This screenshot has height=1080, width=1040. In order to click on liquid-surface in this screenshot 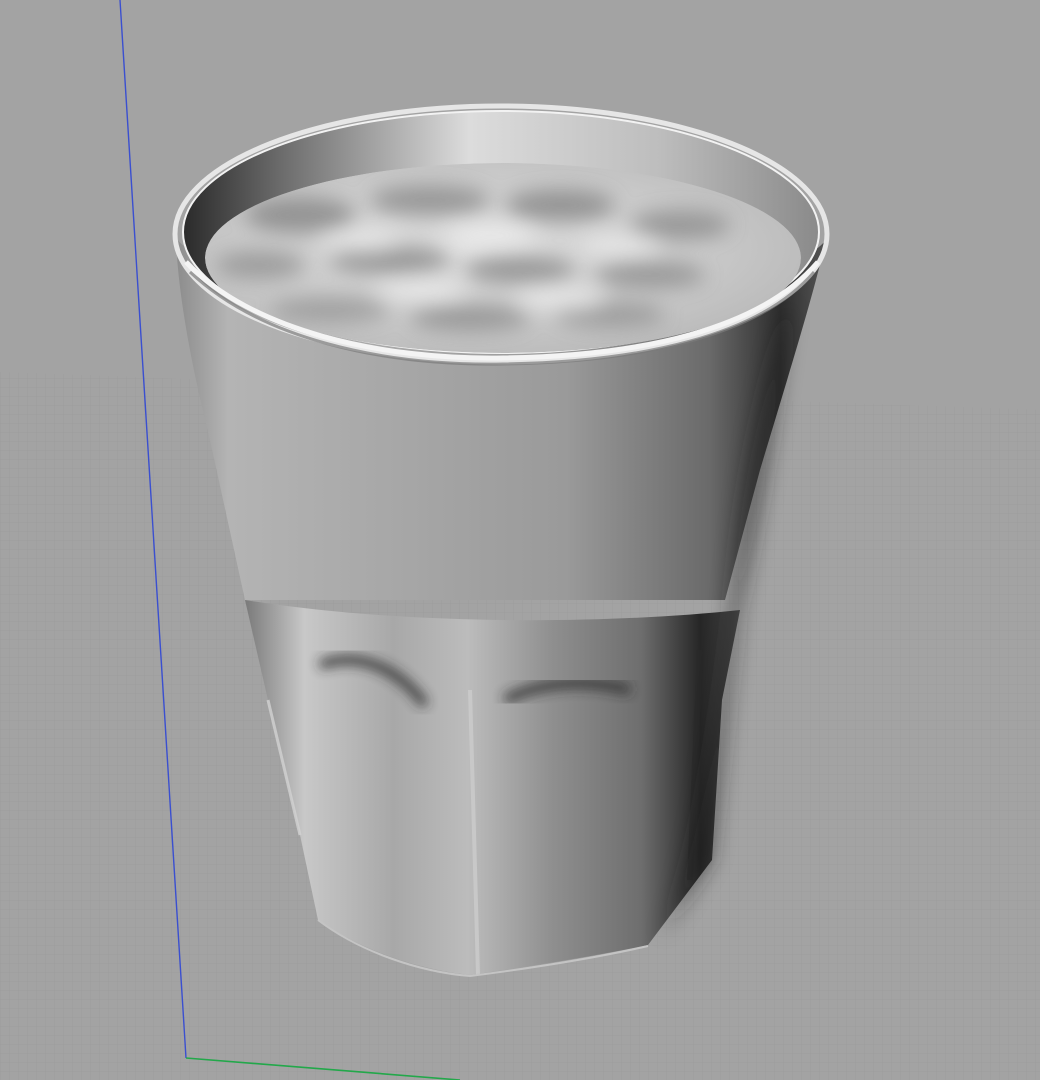, I will do `click(503, 258)`.